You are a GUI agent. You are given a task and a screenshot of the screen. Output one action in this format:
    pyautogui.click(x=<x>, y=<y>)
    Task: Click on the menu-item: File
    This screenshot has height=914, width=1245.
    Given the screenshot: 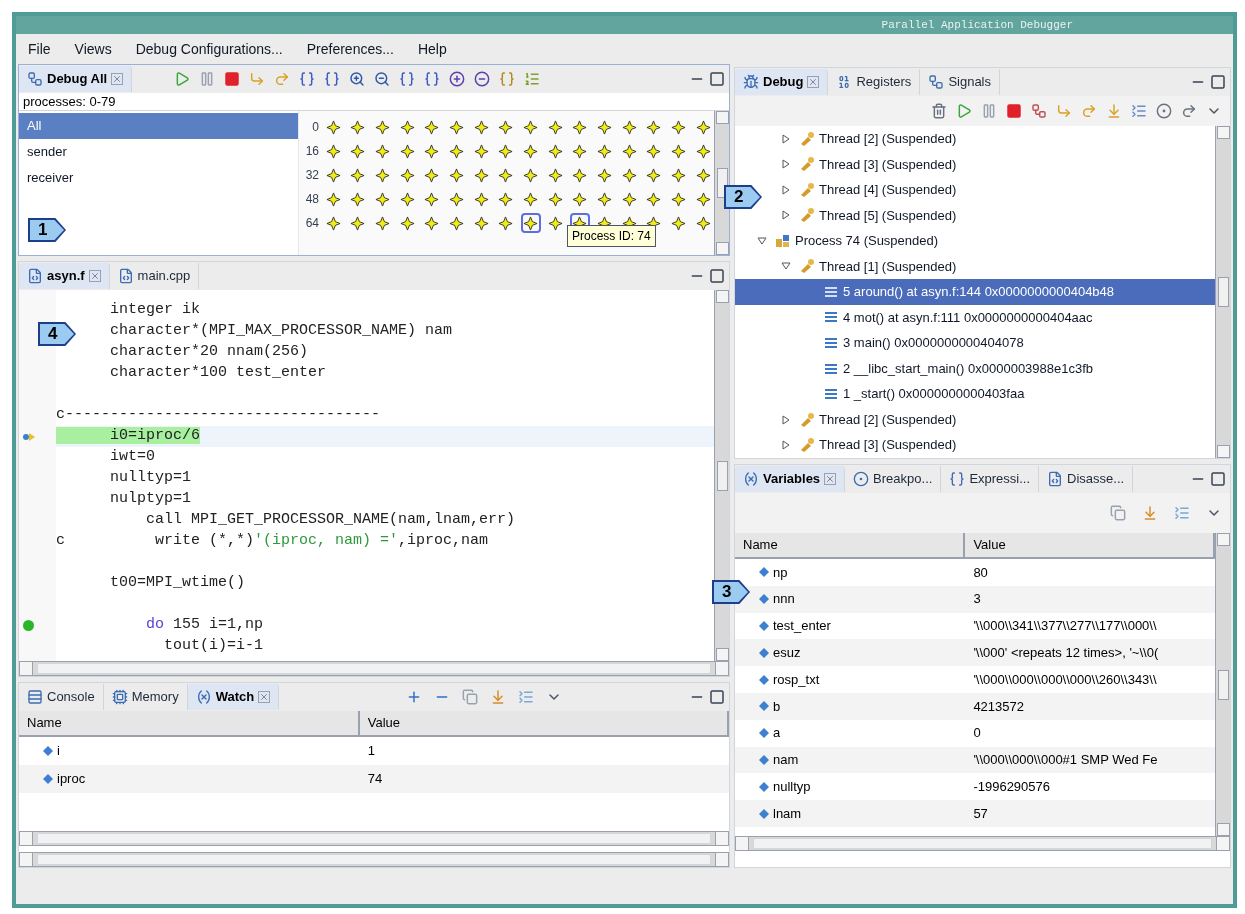 What is the action you would take?
    pyautogui.click(x=39, y=49)
    